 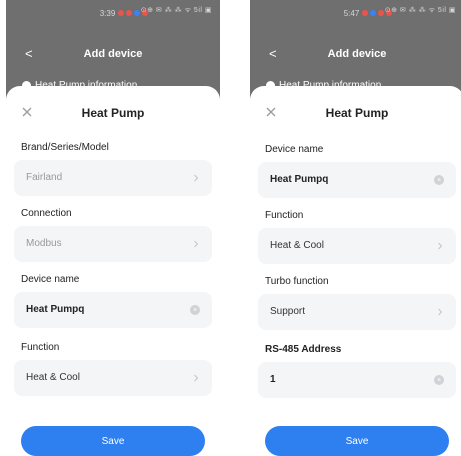 I want to click on rs485-address-value: 1, so click(x=273, y=379).